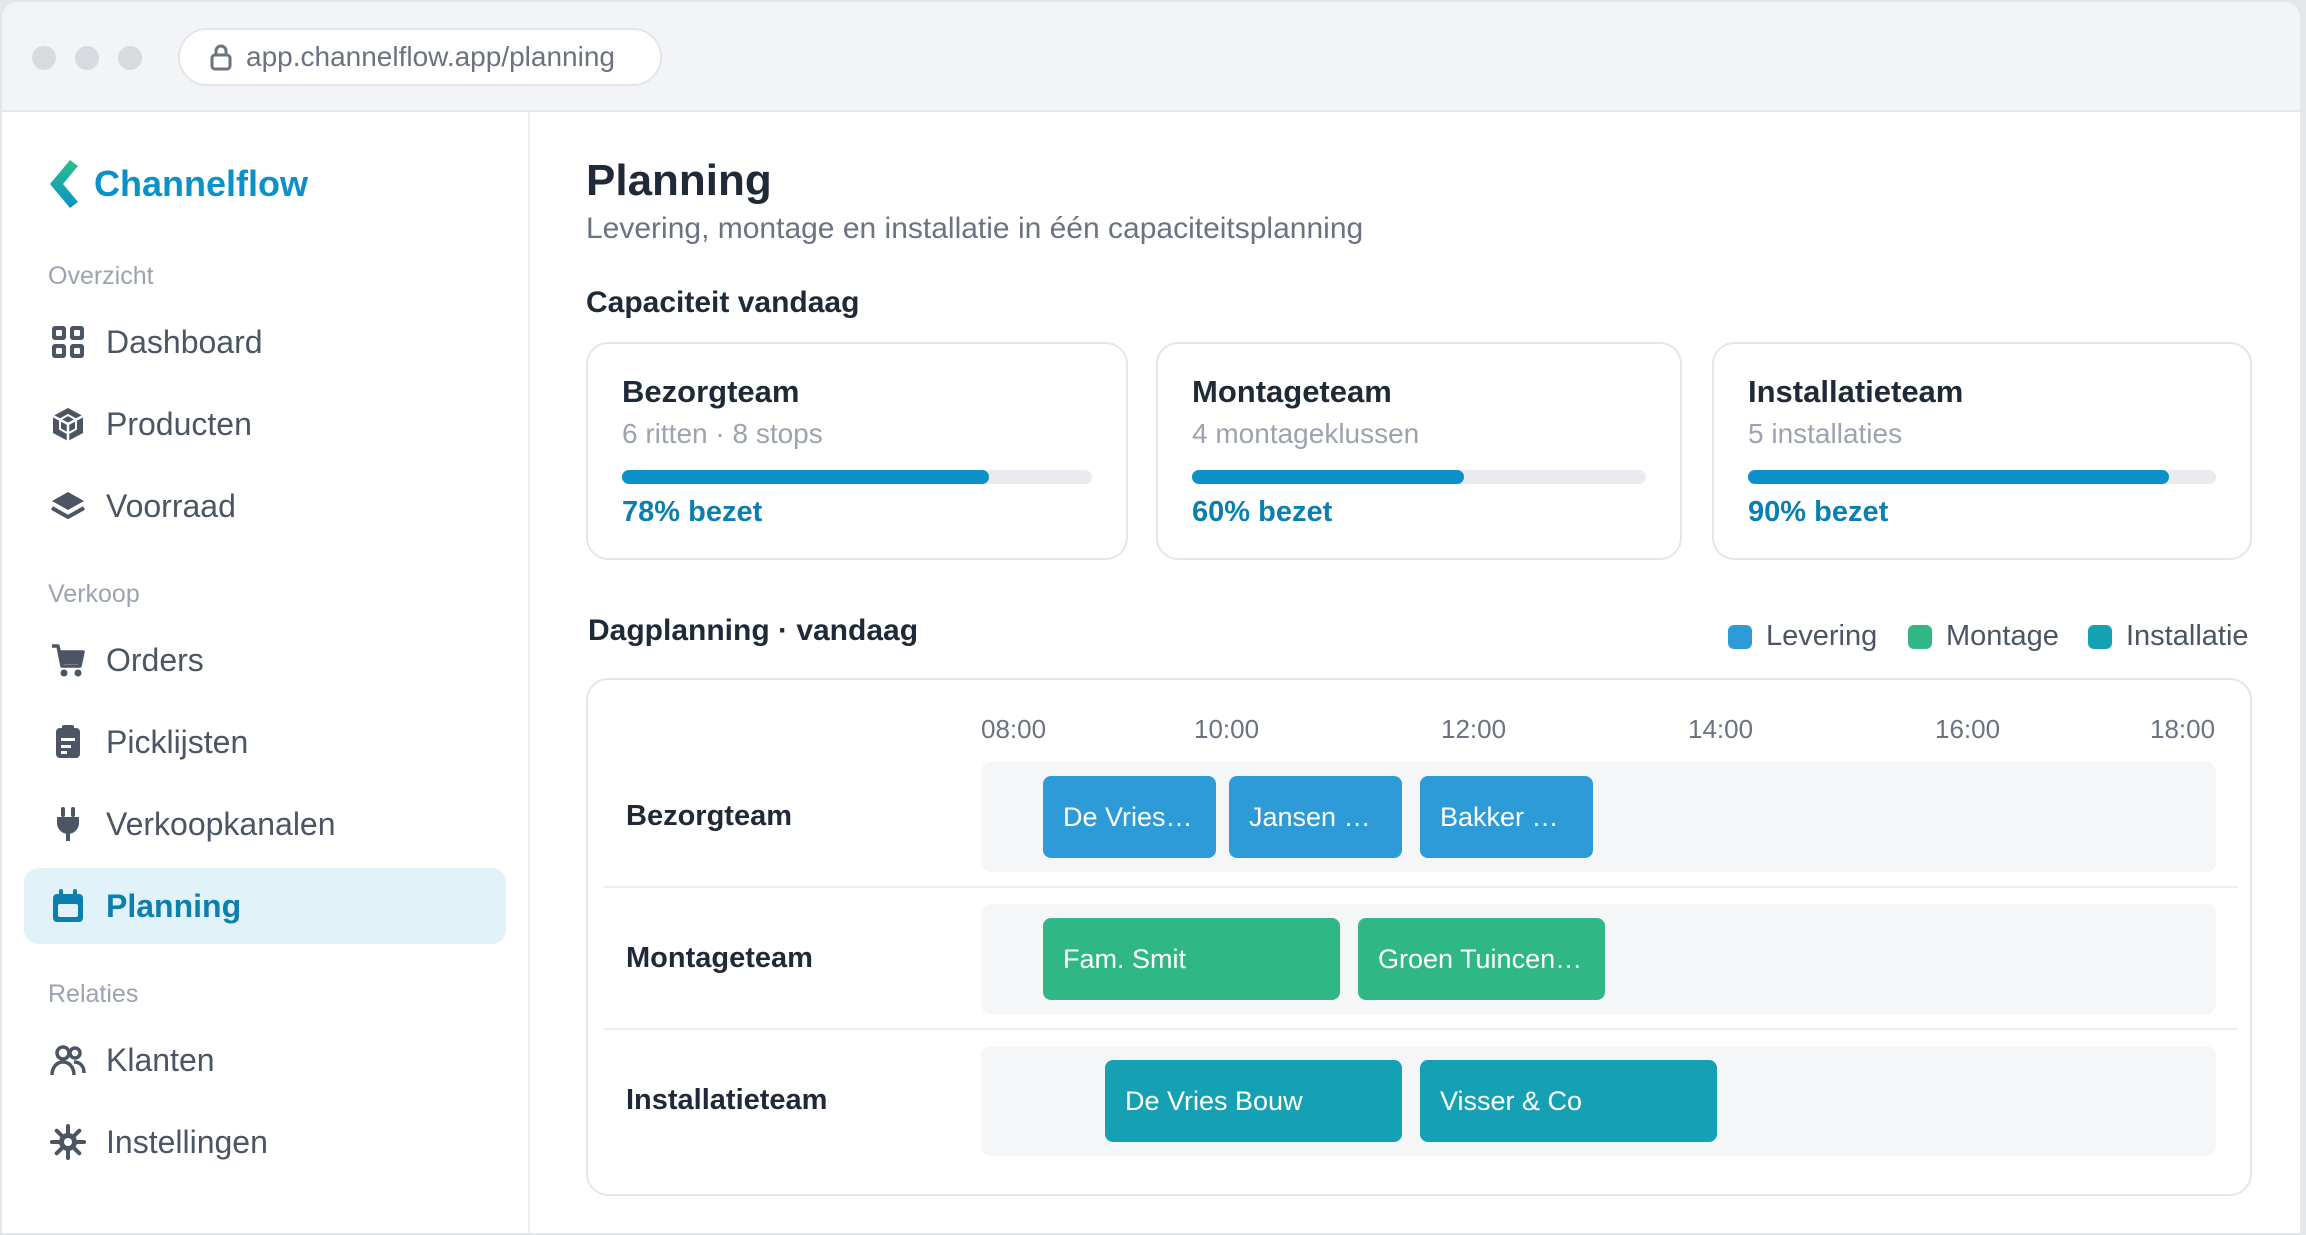  What do you see at coordinates (68, 342) in the screenshot?
I see `dashboard-grid-icon` at bounding box center [68, 342].